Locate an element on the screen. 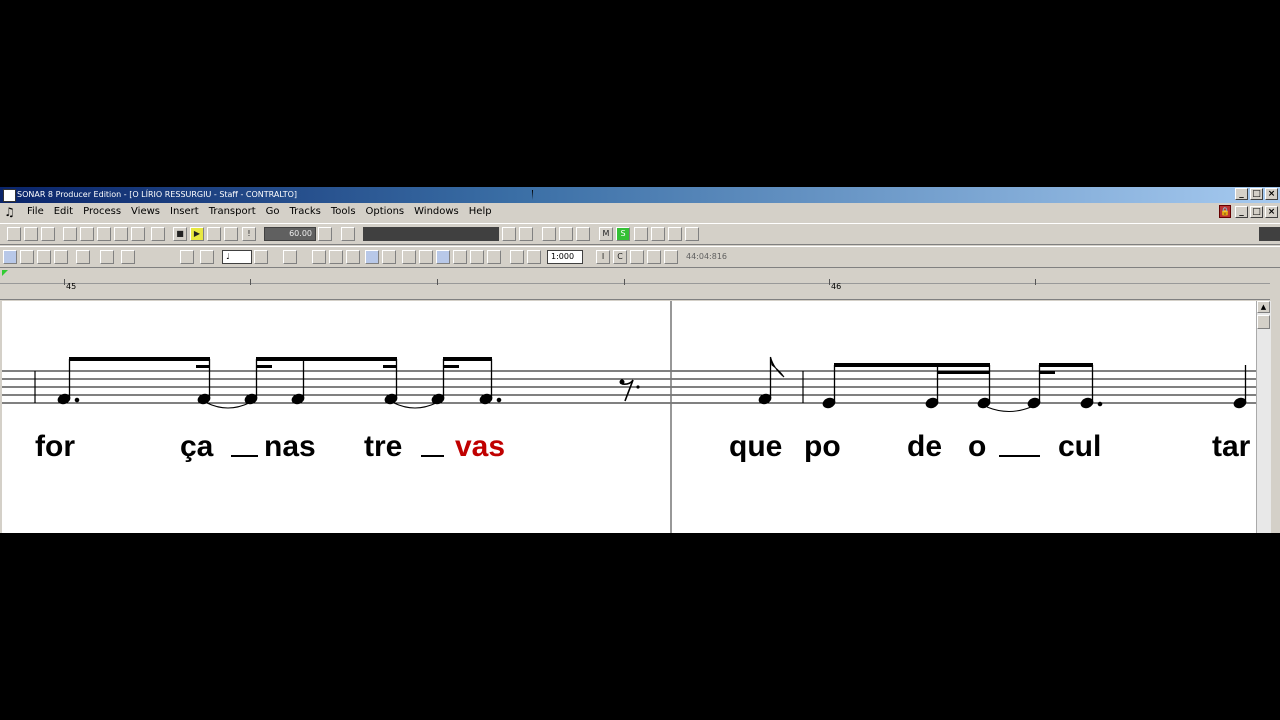 This screenshot has width=1280, height=720. eighth-rest is located at coordinates (629, 390).